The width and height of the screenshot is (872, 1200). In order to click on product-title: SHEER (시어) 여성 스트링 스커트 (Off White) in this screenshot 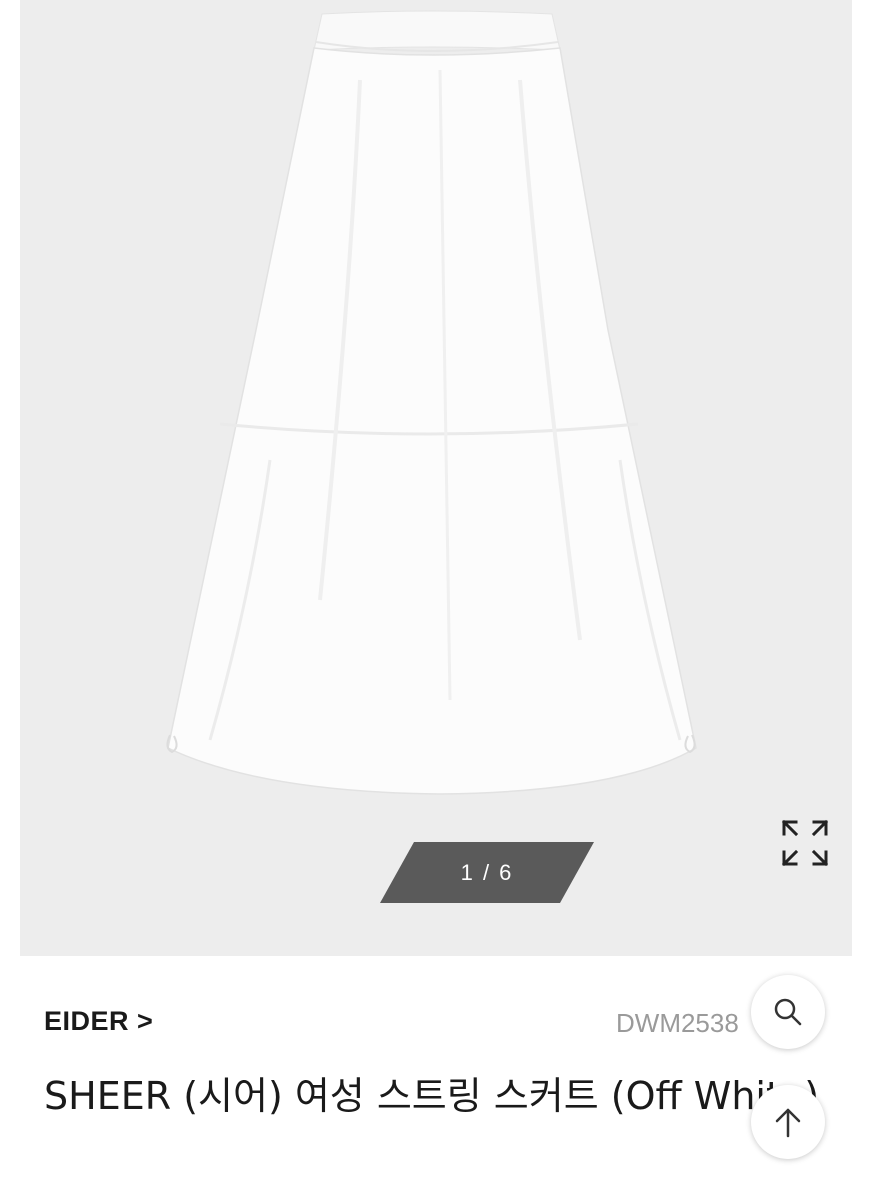, I will do `click(432, 1096)`.